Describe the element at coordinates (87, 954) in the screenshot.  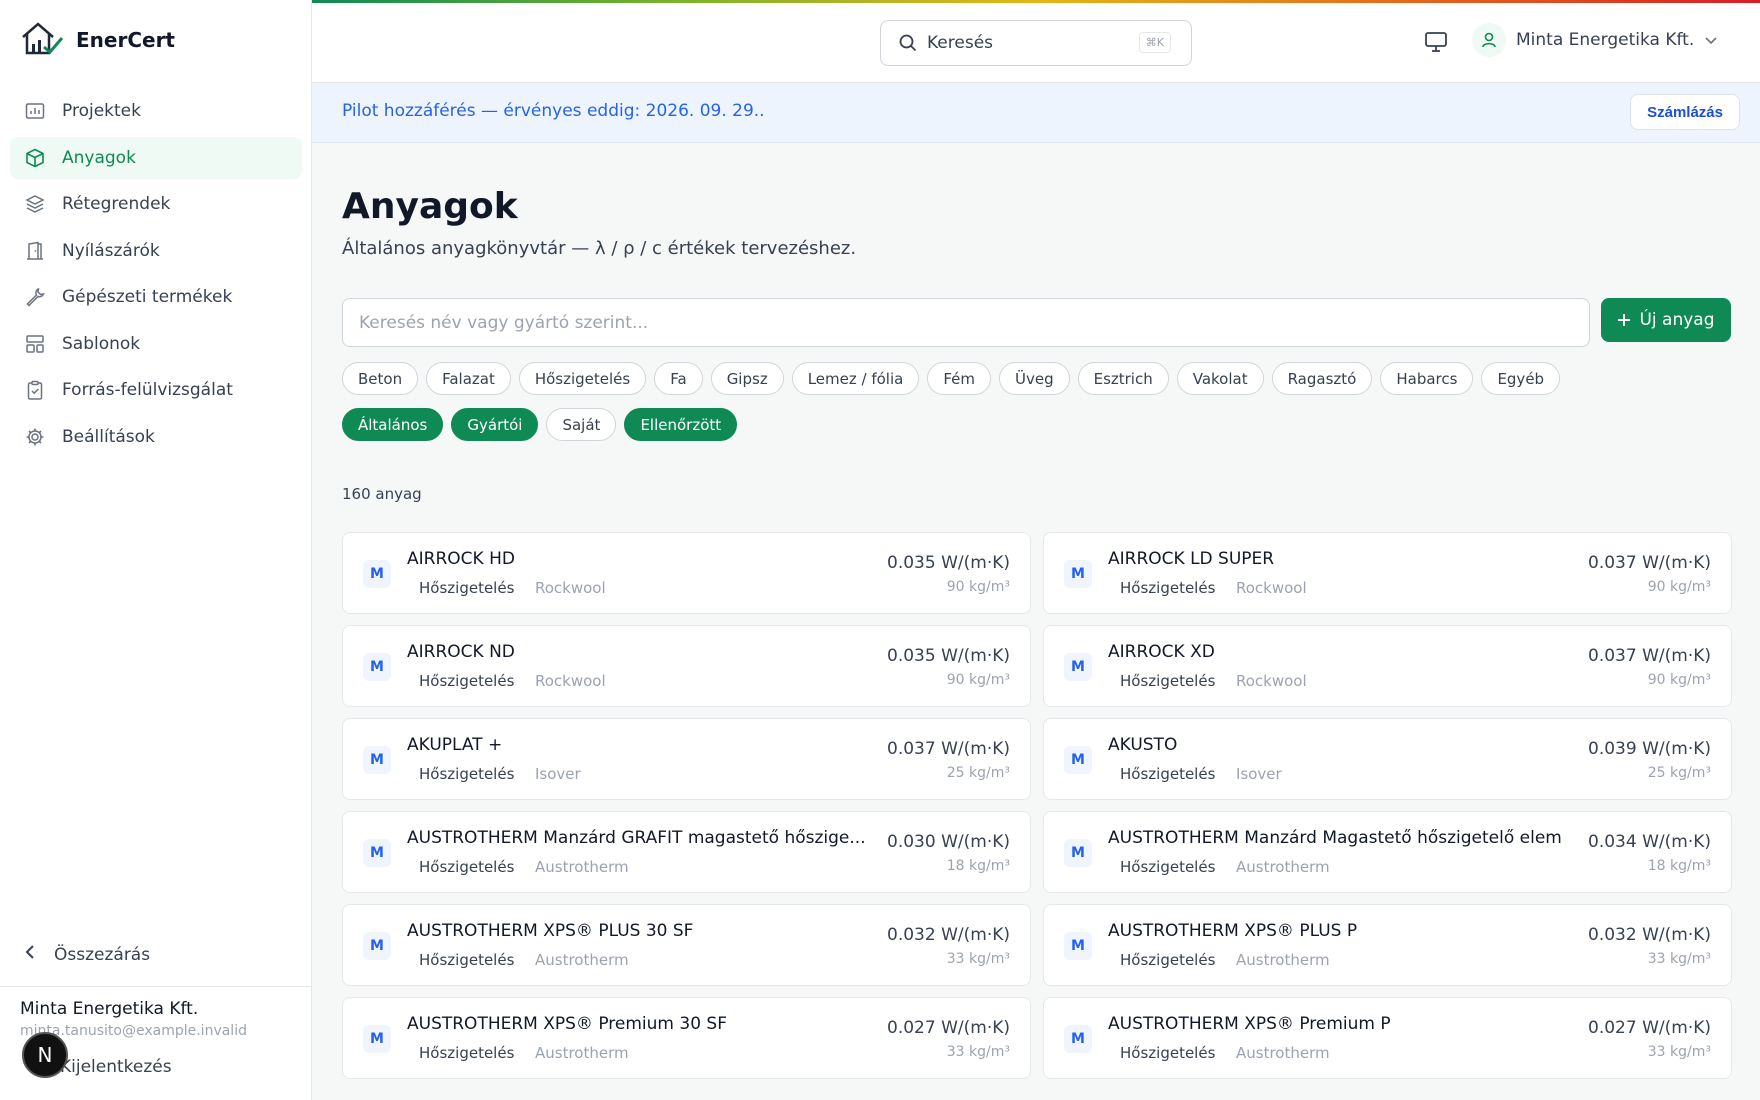
I see `collapse-button: Összezárás` at that location.